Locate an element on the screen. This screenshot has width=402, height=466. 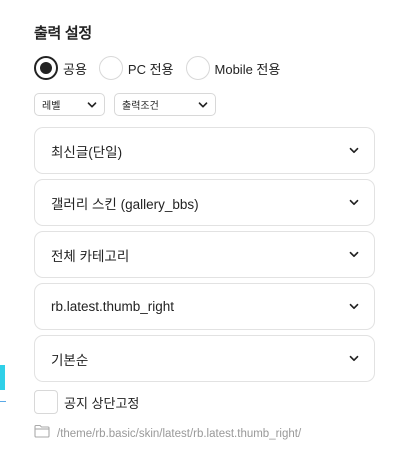
skin-select: 갤러리 스킨 (gallery_bbs) is located at coordinates (204, 202).